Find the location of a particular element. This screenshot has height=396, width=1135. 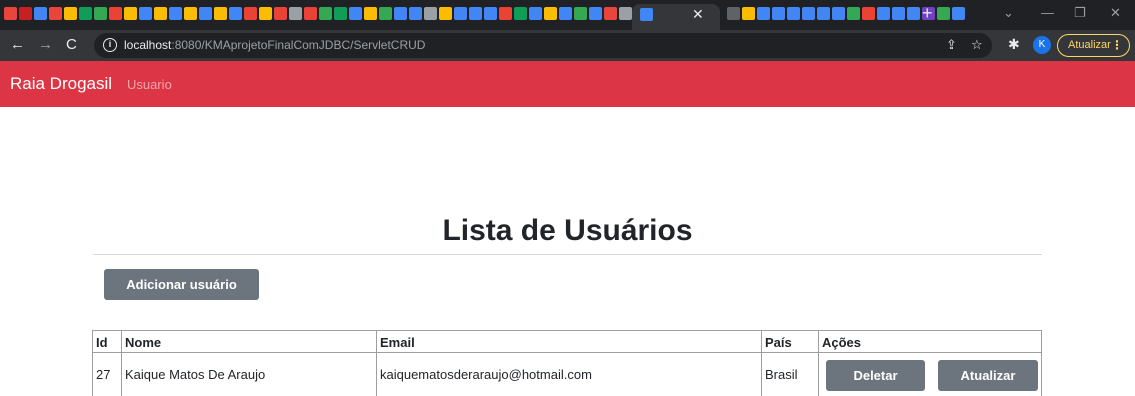

back-icon: ← is located at coordinates (17, 44).